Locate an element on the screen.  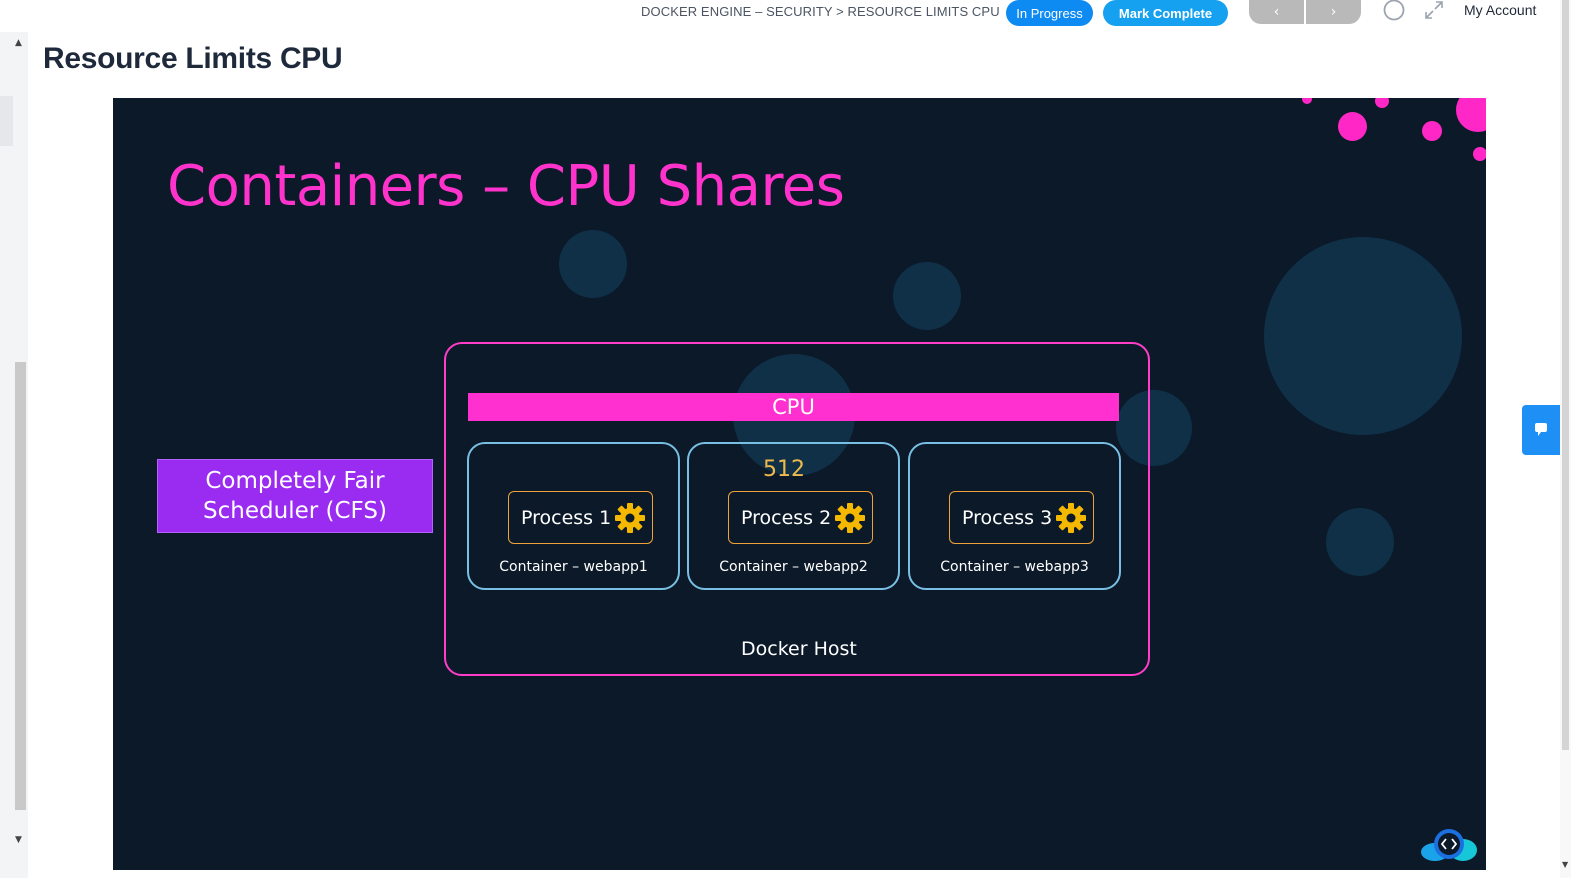
left-strip-top is located at coordinates (14, 16).